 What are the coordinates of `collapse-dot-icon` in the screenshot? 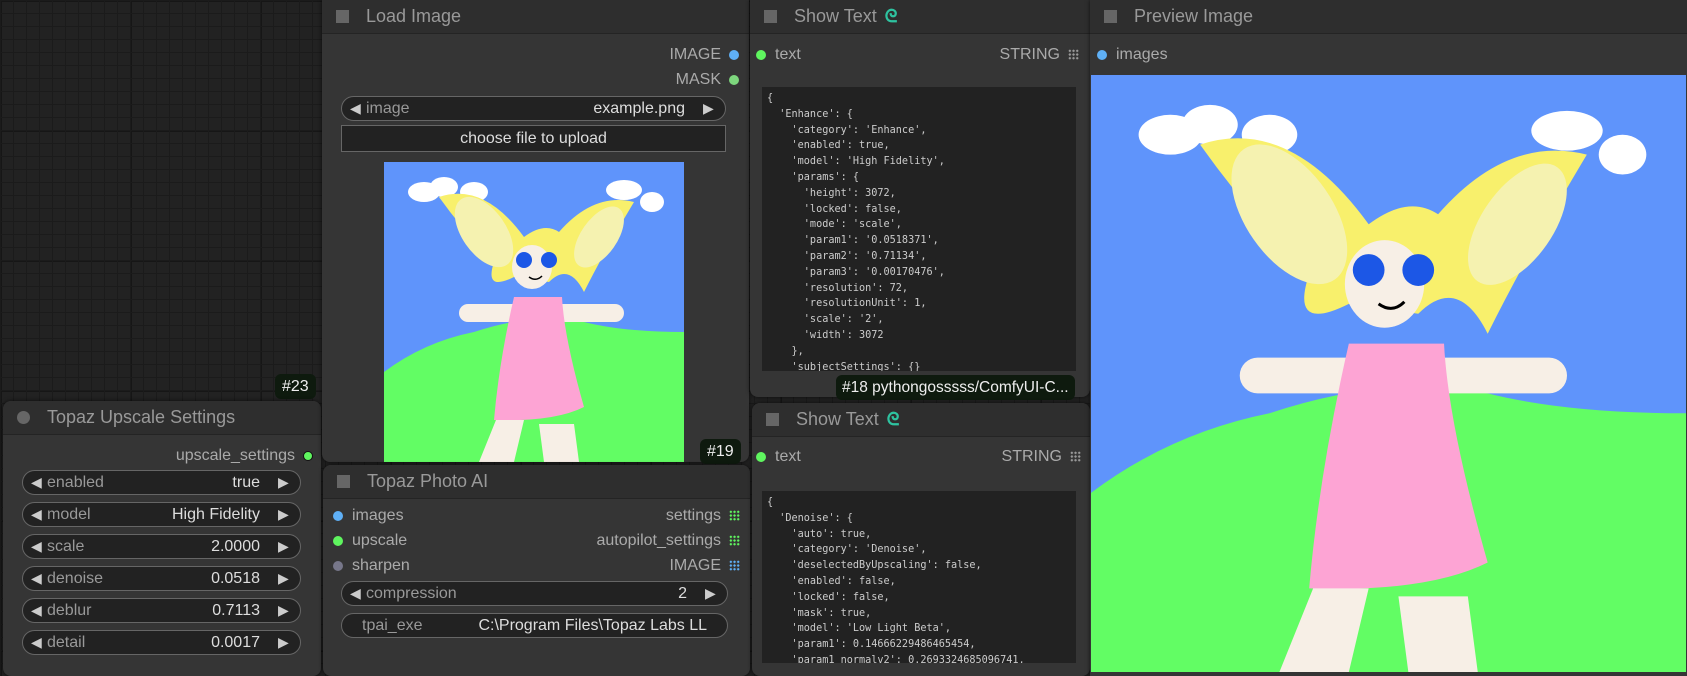 It's located at (23, 417).